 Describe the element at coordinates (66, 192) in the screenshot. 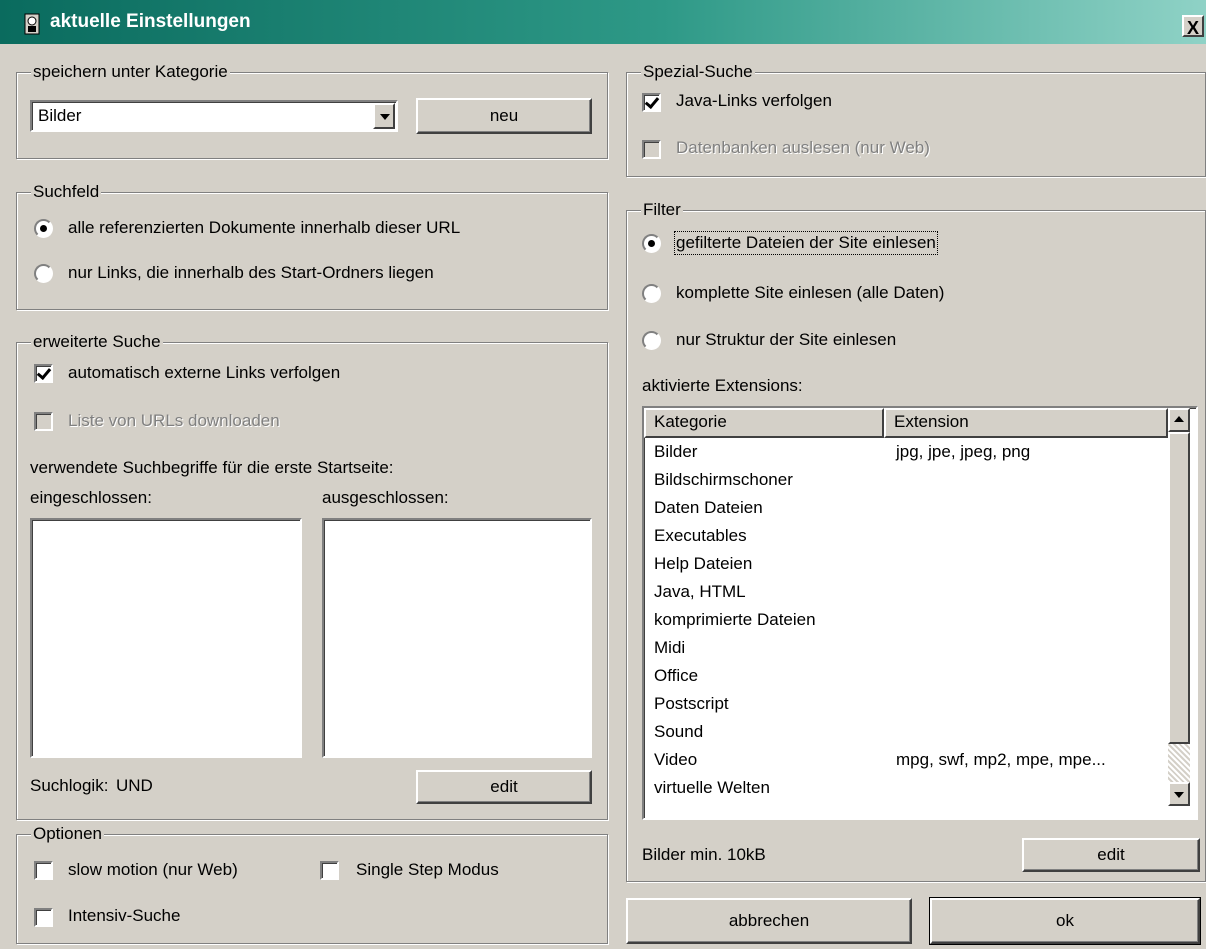

I see `search-field-legend: Suchfeld` at that location.